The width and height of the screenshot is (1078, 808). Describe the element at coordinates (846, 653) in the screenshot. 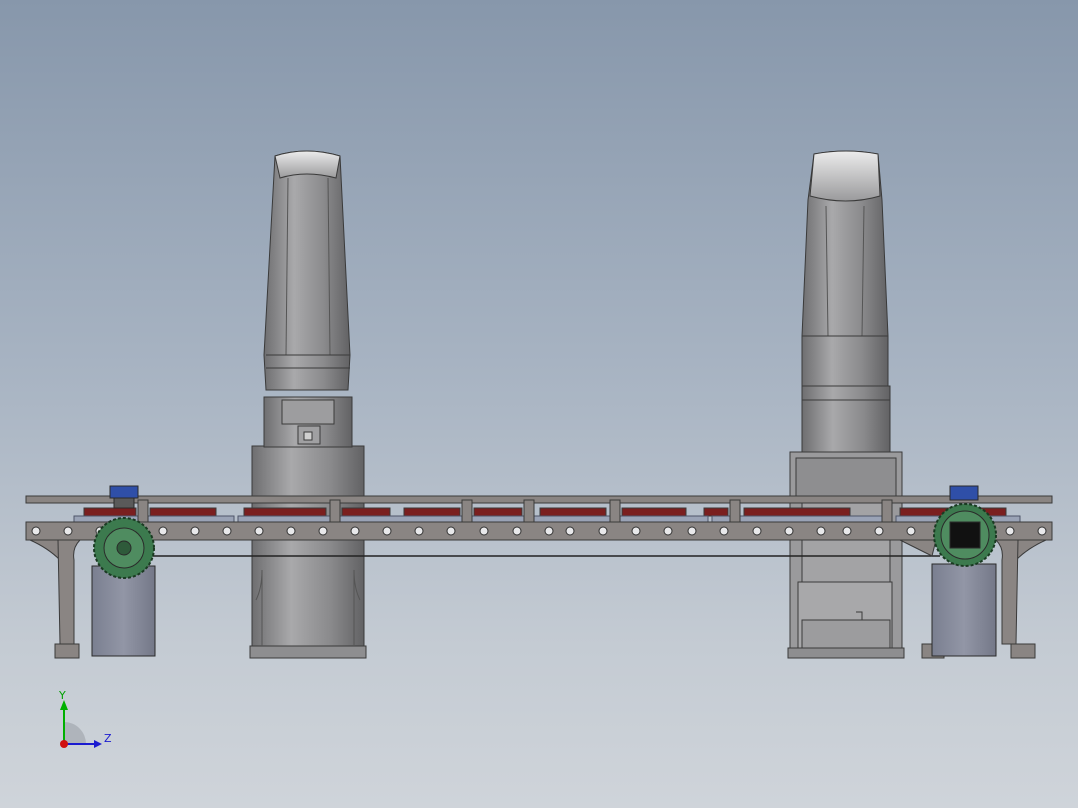

I see `right-robot-cabinet-foot` at that location.